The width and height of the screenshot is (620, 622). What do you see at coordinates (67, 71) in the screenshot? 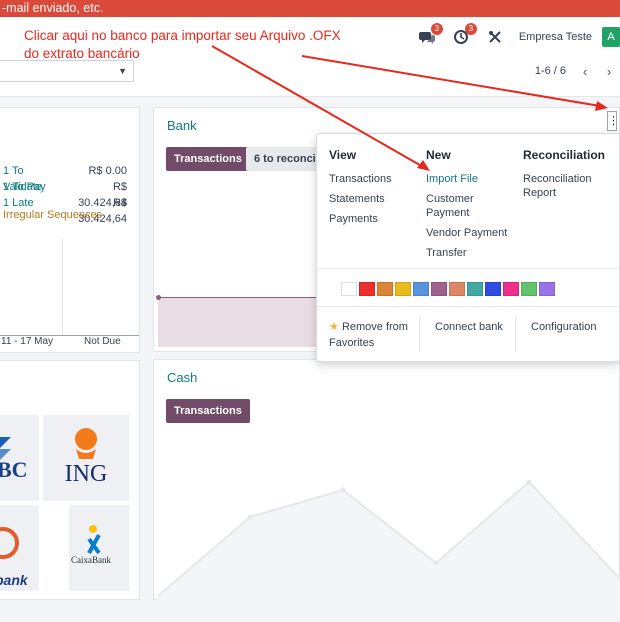
I see `search-filter-input: ▼` at bounding box center [67, 71].